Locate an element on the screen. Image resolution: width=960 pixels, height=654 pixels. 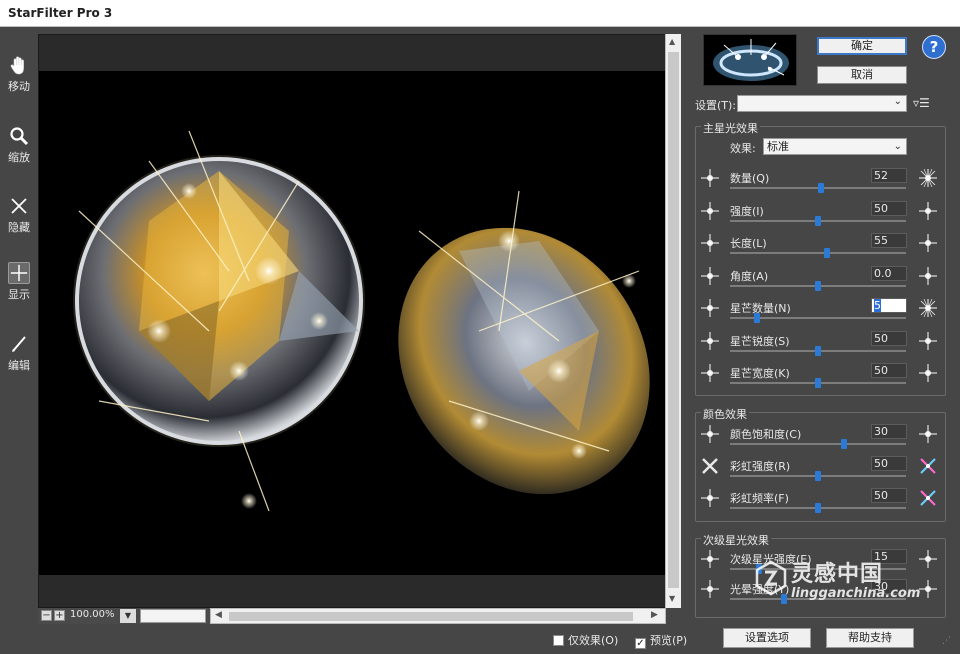
effect-only-checkbox: 仅效果(O) is located at coordinates (585, 640).